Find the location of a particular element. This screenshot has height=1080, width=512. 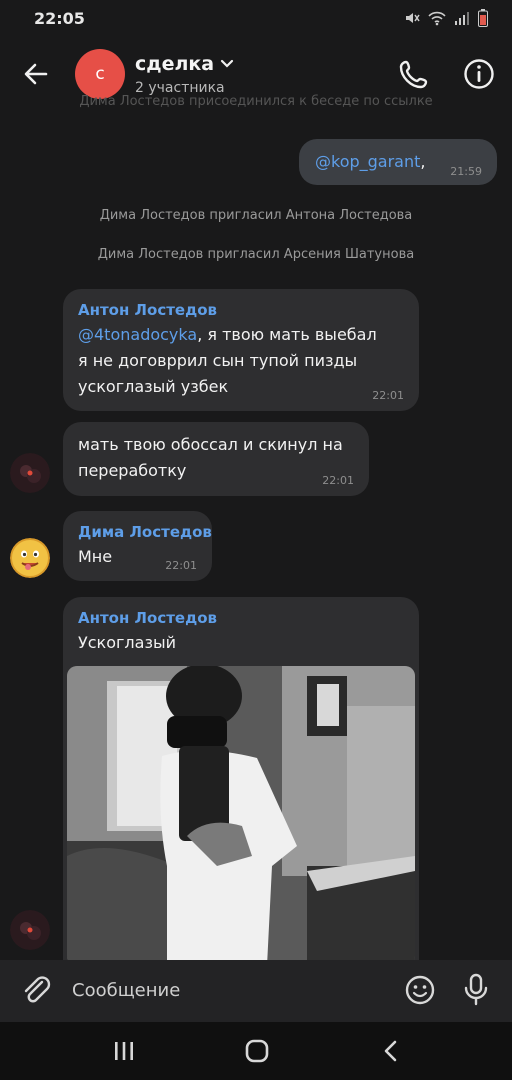

message-text: переработку is located at coordinates (132, 470).